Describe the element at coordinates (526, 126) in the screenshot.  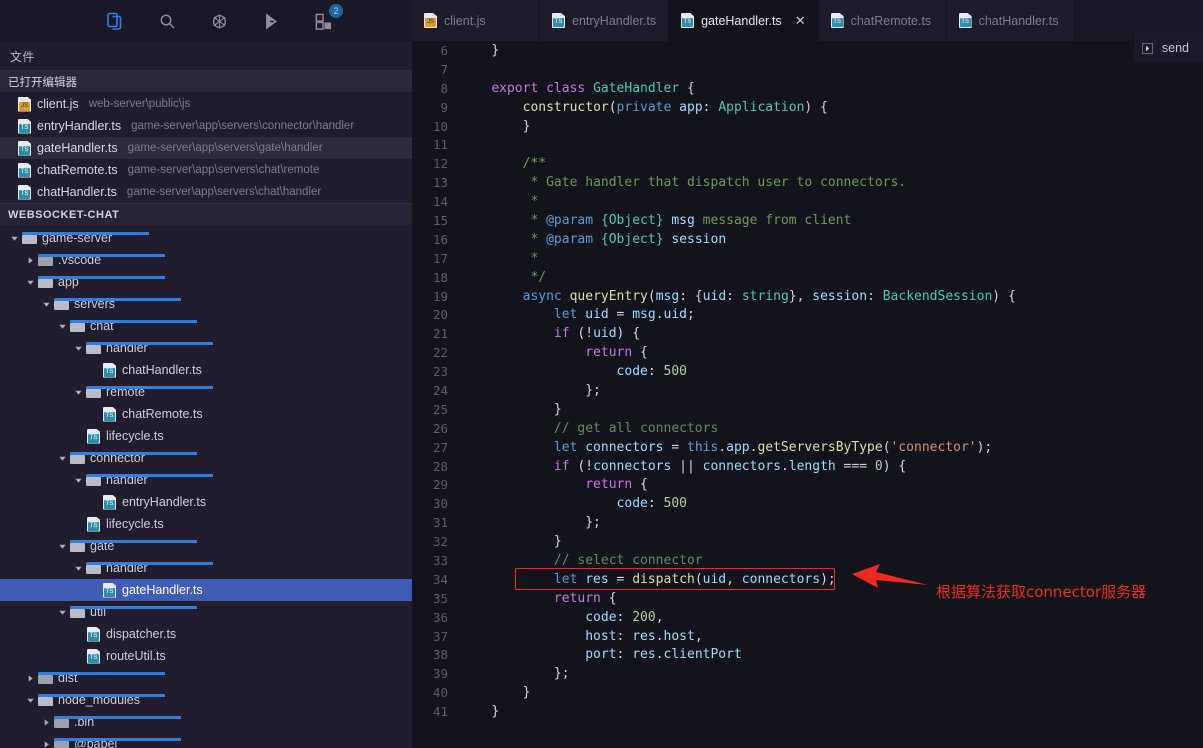
I see `code-line-text: }` at that location.